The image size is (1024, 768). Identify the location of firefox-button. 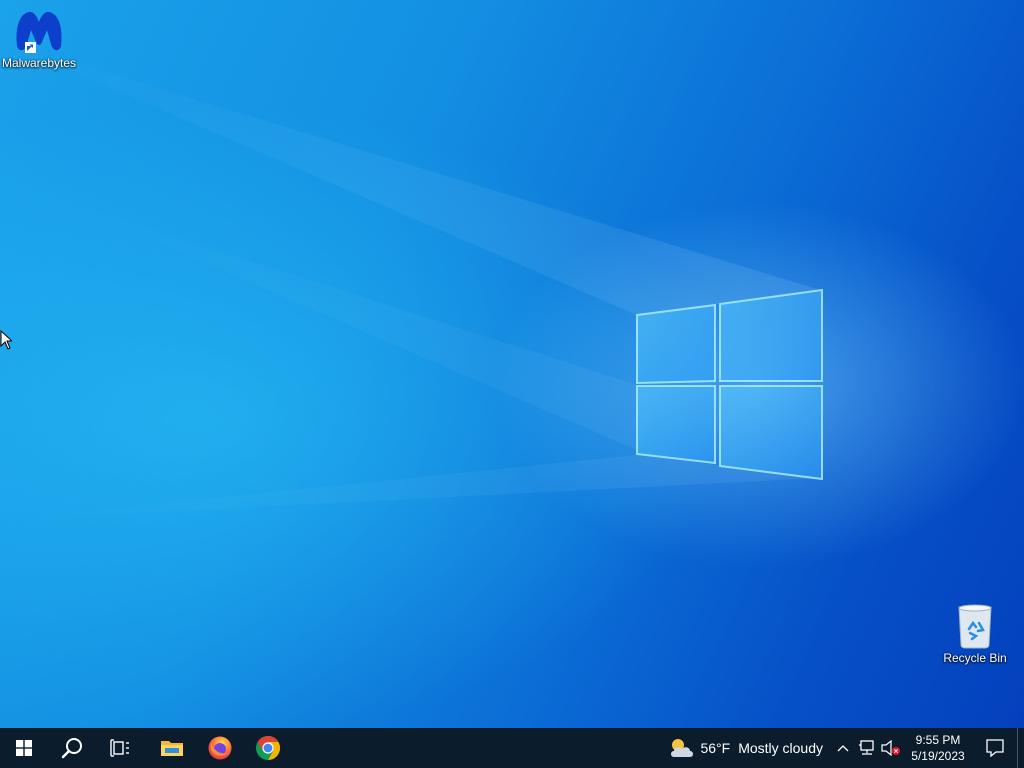
(220, 748).